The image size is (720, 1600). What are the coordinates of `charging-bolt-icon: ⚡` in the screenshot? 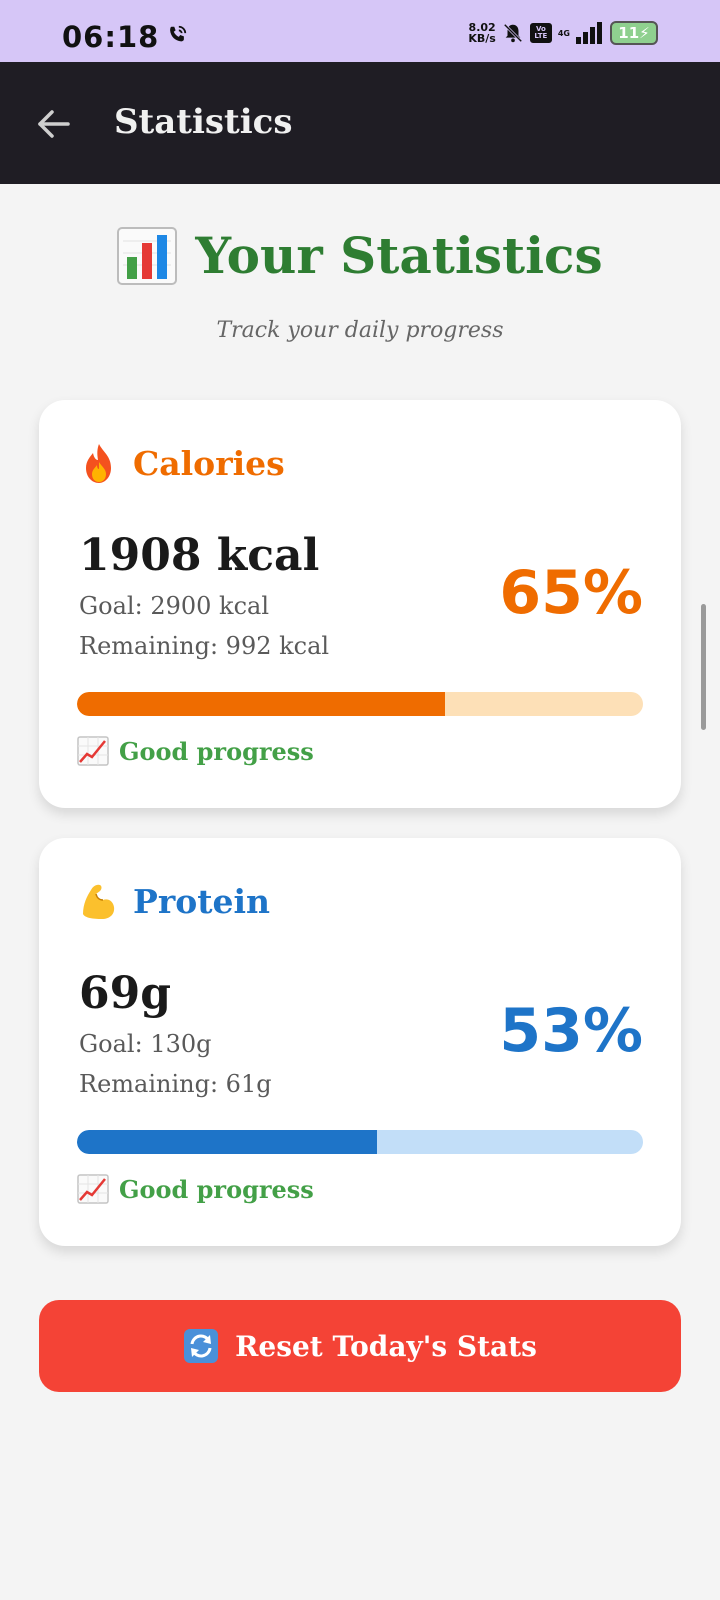 It's located at (644, 33).